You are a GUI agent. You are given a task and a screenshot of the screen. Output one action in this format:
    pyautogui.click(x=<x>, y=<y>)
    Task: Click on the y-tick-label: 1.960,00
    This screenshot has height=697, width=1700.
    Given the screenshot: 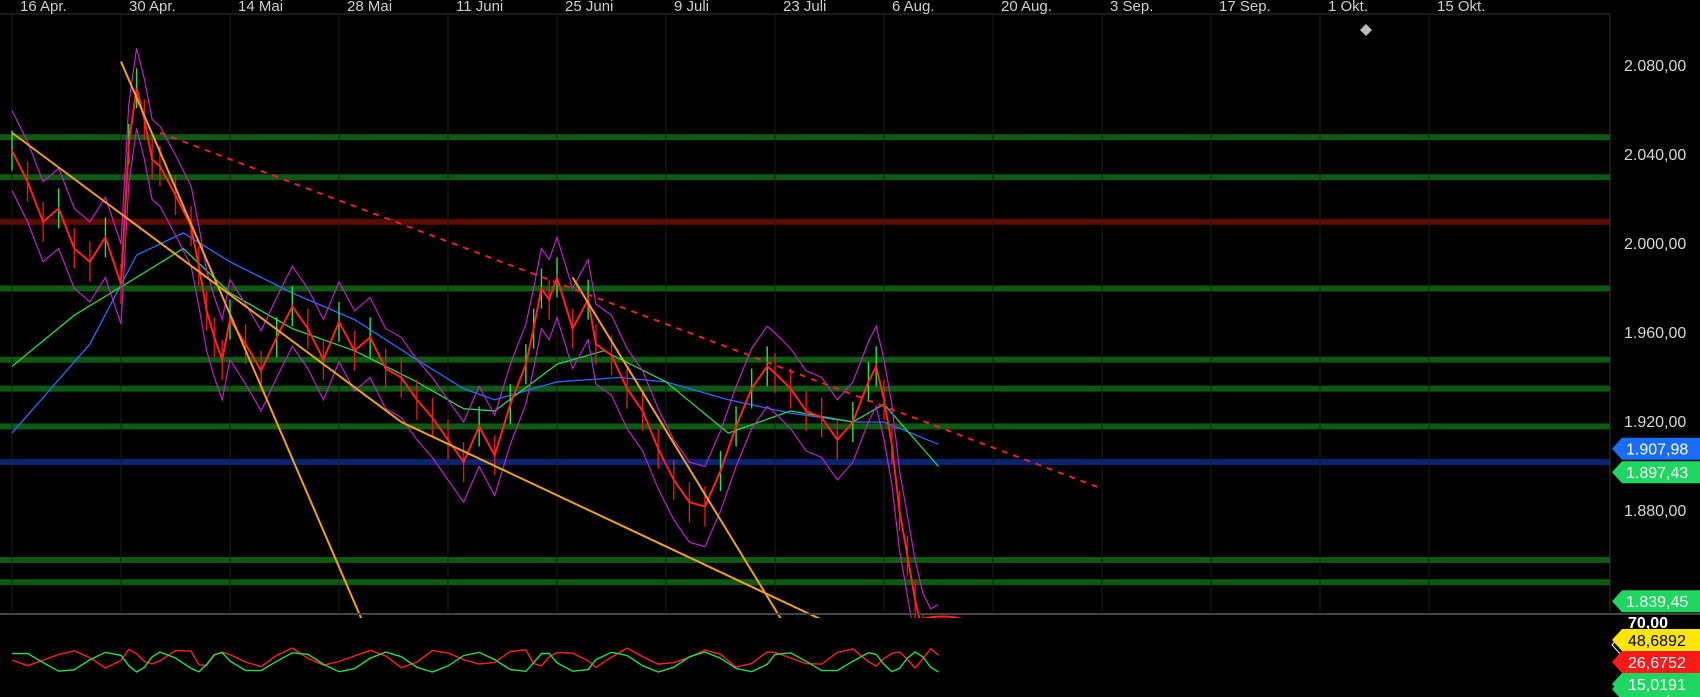 What is the action you would take?
    pyautogui.click(x=1655, y=333)
    